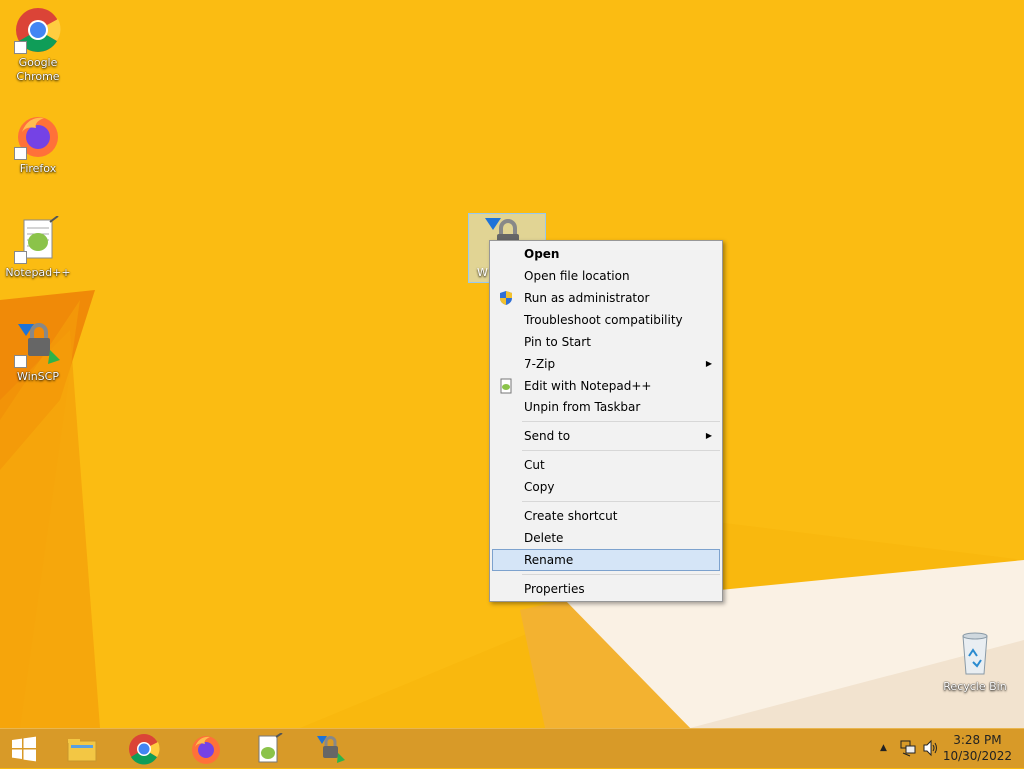 The width and height of the screenshot is (1024, 769). I want to click on start-button, so click(28, 749).